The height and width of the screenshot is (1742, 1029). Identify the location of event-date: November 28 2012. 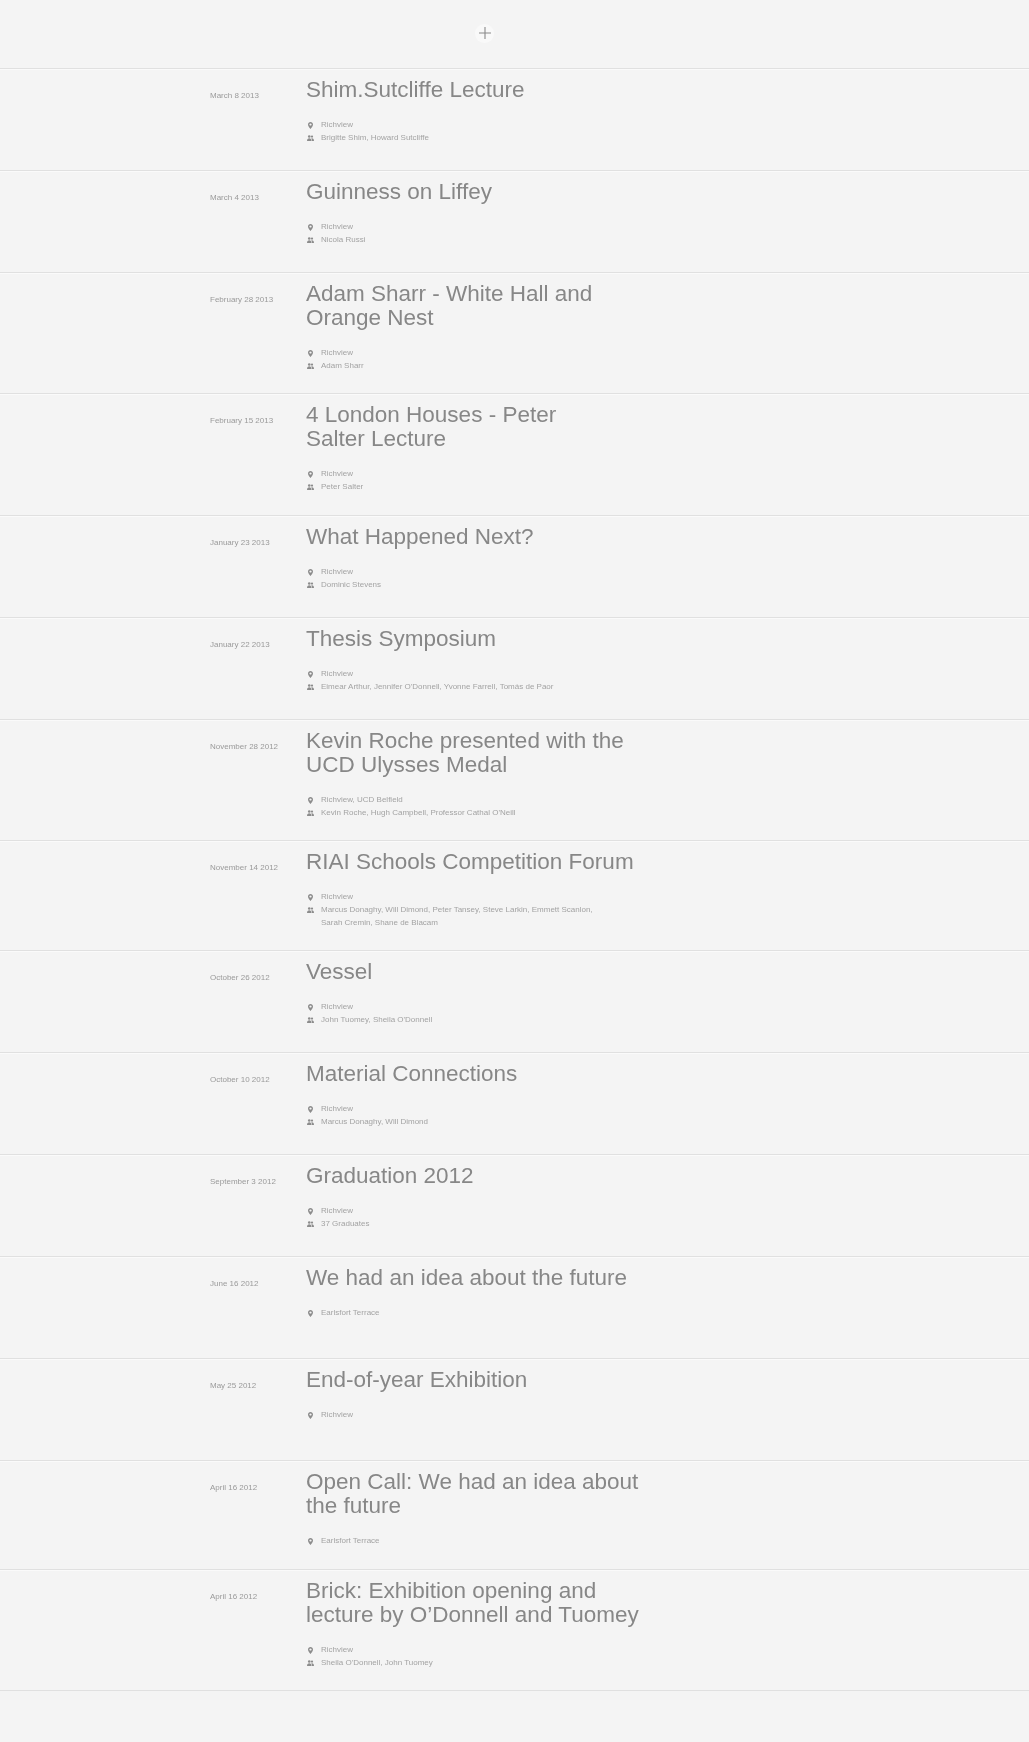
(245, 746).